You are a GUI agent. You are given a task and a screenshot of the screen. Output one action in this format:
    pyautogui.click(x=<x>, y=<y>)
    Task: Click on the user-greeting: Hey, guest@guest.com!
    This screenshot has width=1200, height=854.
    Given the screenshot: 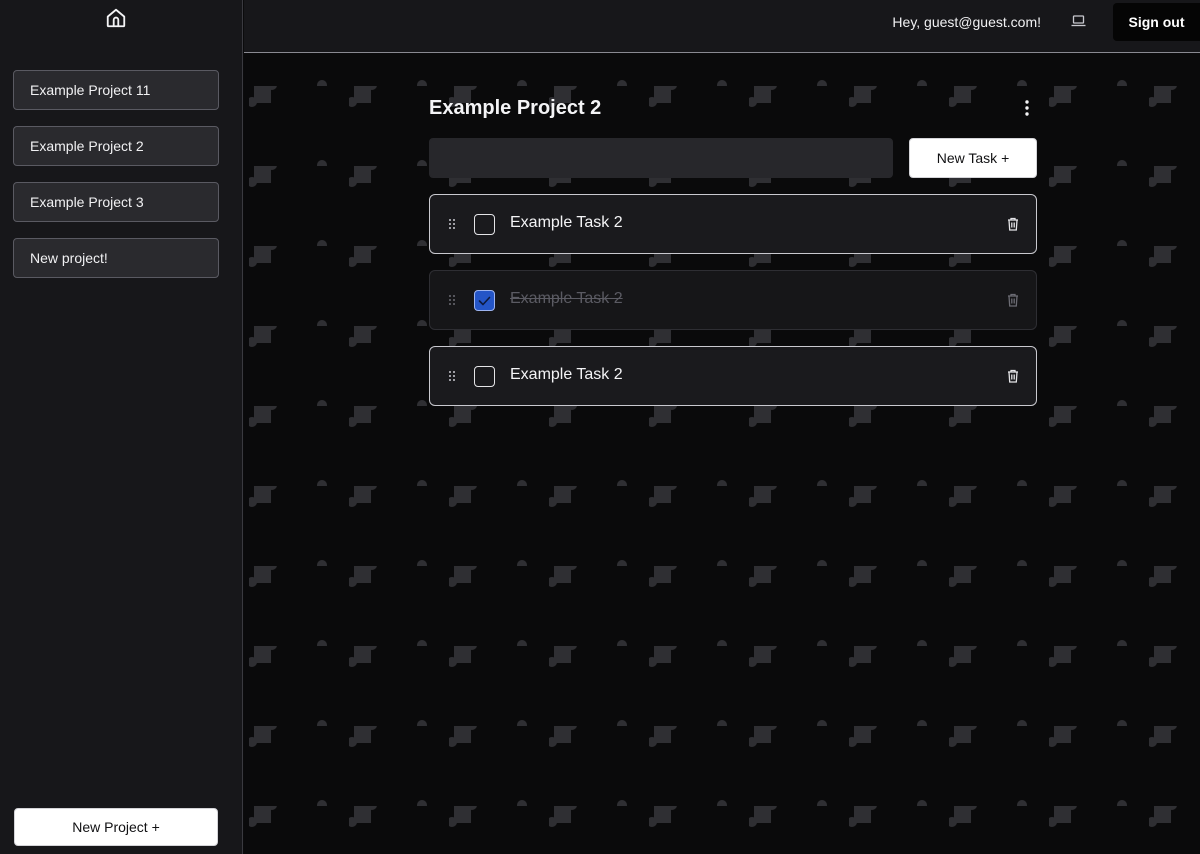 What is the action you would take?
    pyautogui.click(x=966, y=22)
    